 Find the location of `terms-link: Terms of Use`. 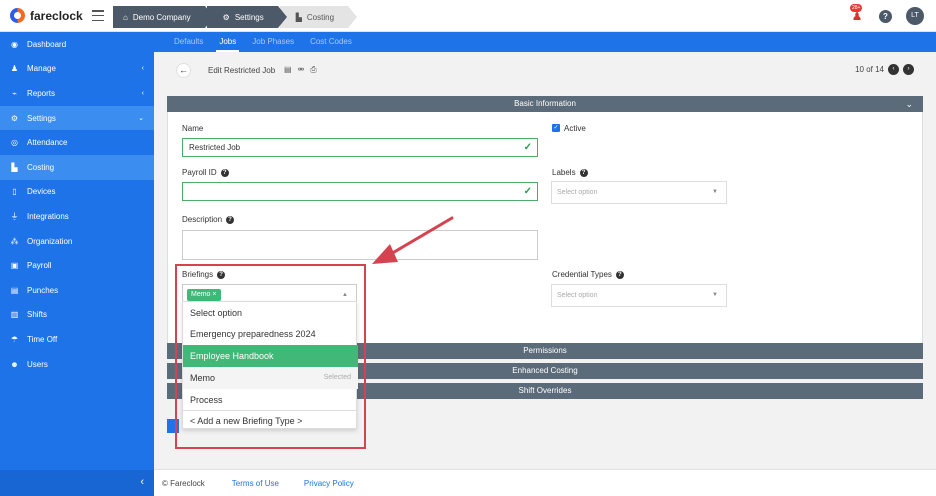

terms-link: Terms of Use is located at coordinates (255, 483).